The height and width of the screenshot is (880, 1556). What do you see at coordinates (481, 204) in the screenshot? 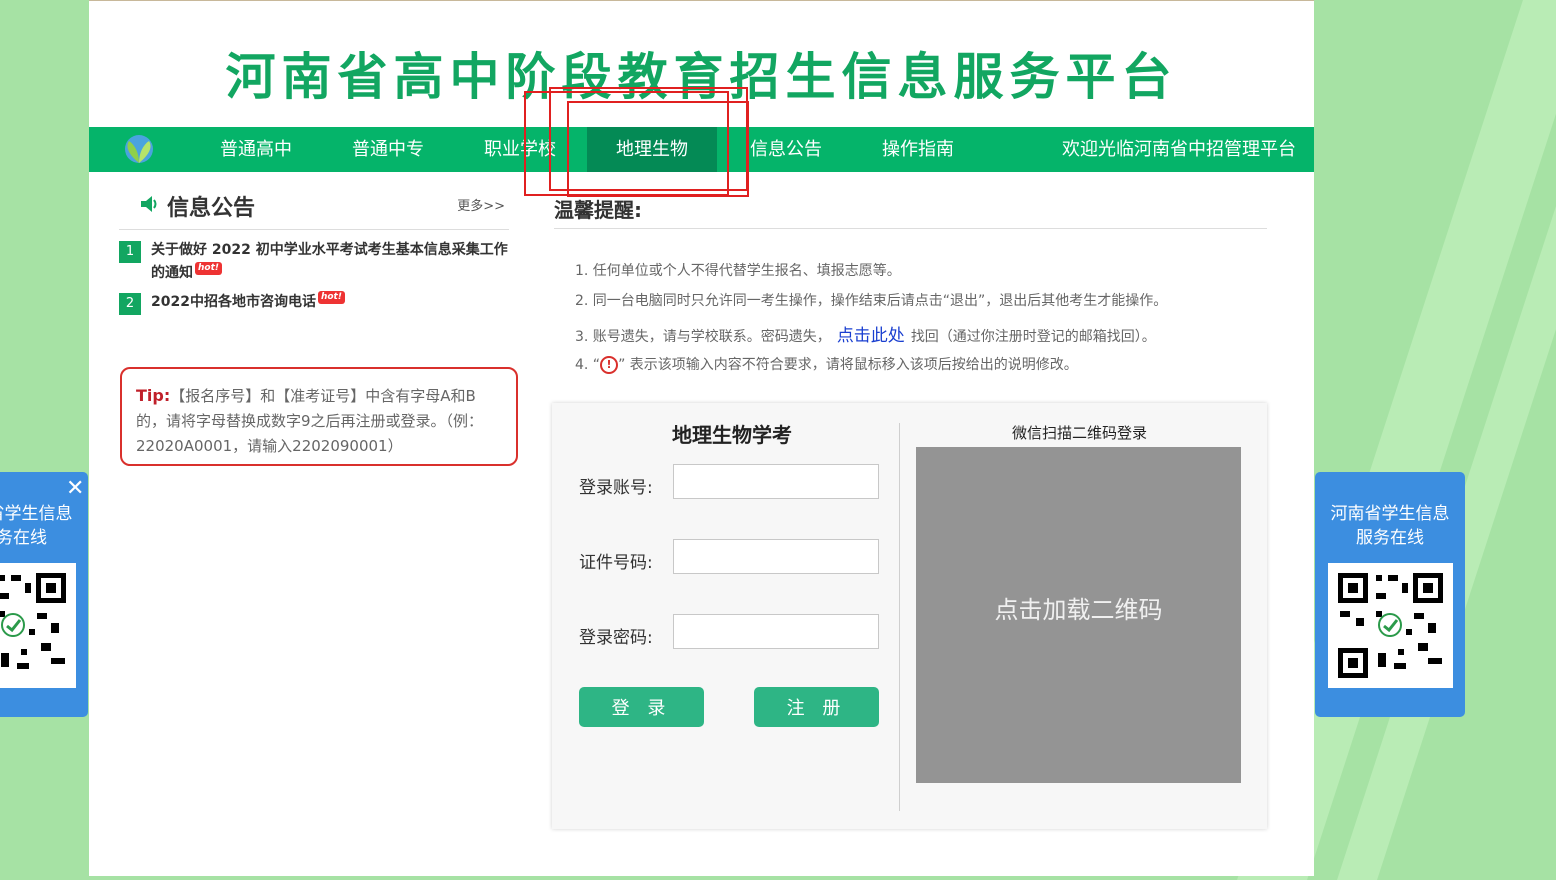
I see `more-link: 更多>>` at bounding box center [481, 204].